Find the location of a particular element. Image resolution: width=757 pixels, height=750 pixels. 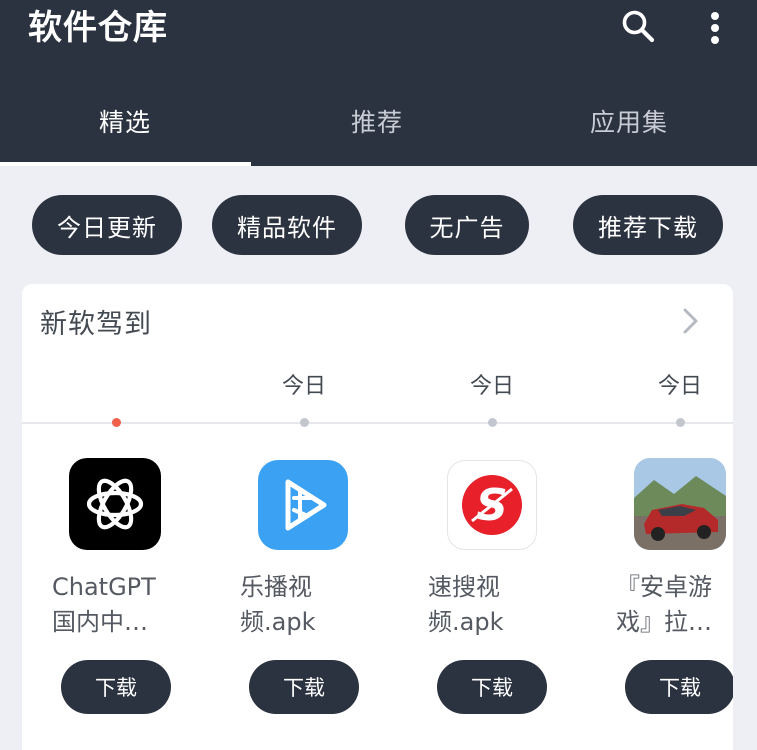

racing-game-icon is located at coordinates (680, 504).